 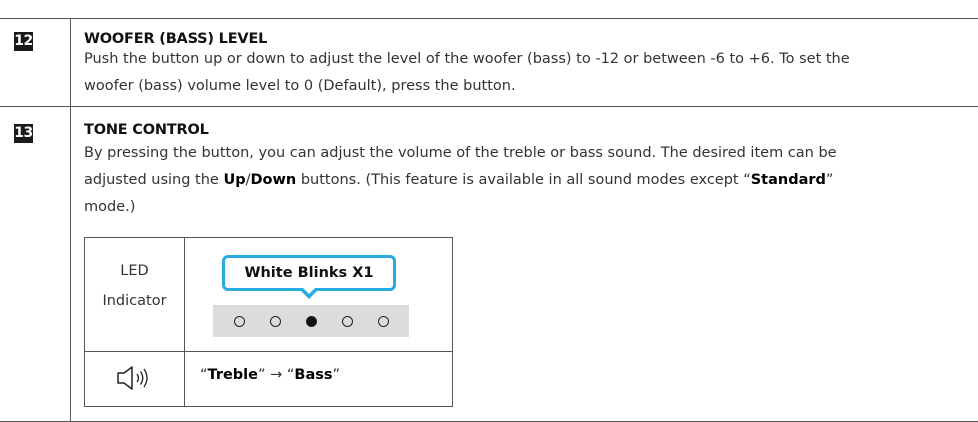 What do you see at coordinates (273, 180) in the screenshot?
I see `down-button-label: Down` at bounding box center [273, 180].